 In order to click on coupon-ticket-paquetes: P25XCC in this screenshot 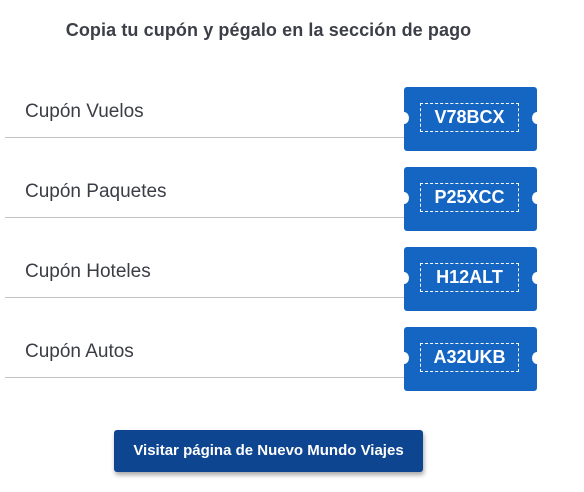, I will do `click(470, 199)`.